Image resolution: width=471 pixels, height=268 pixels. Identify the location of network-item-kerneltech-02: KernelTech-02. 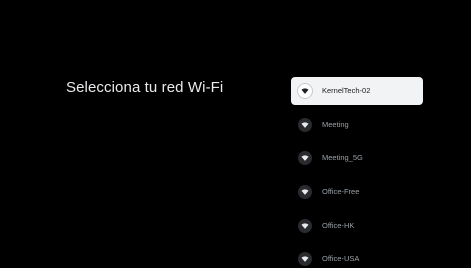
(357, 91).